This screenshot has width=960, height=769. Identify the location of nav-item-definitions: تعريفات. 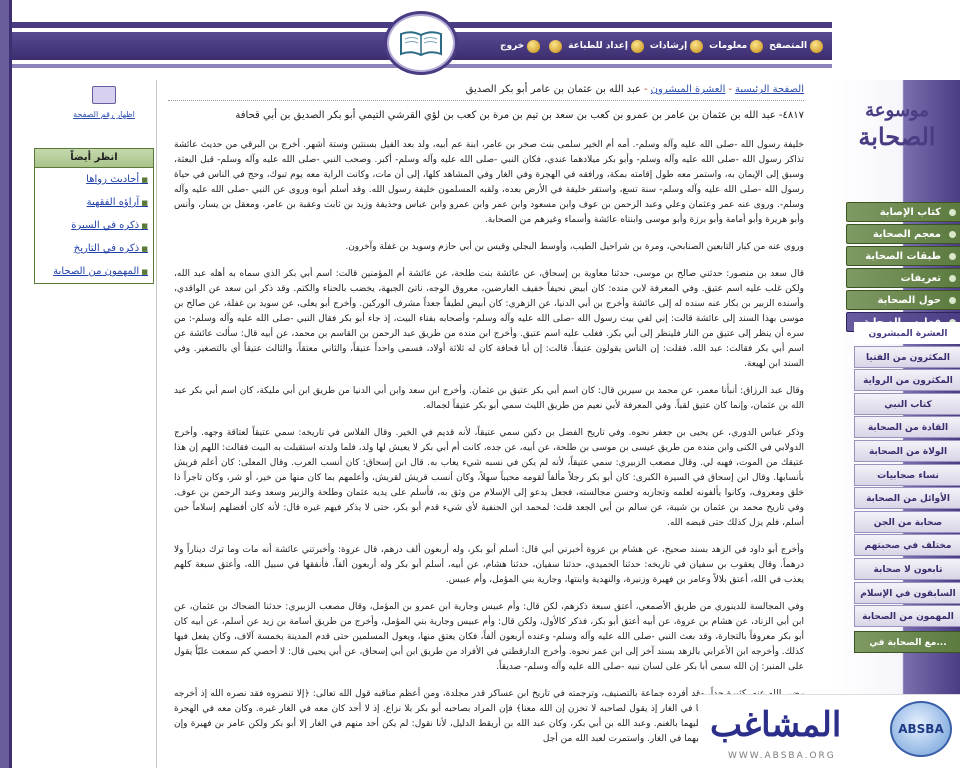
(903, 278).